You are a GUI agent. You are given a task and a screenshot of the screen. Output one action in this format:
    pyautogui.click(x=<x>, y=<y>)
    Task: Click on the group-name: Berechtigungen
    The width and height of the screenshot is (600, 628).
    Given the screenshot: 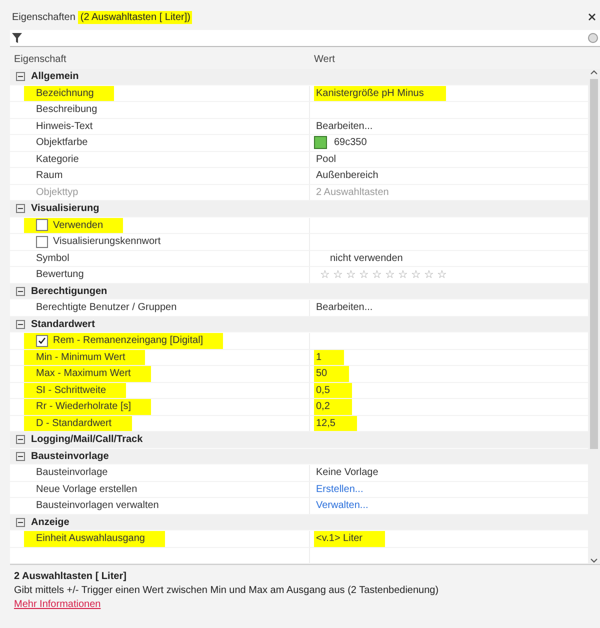 What is the action you would take?
    pyautogui.click(x=69, y=291)
    